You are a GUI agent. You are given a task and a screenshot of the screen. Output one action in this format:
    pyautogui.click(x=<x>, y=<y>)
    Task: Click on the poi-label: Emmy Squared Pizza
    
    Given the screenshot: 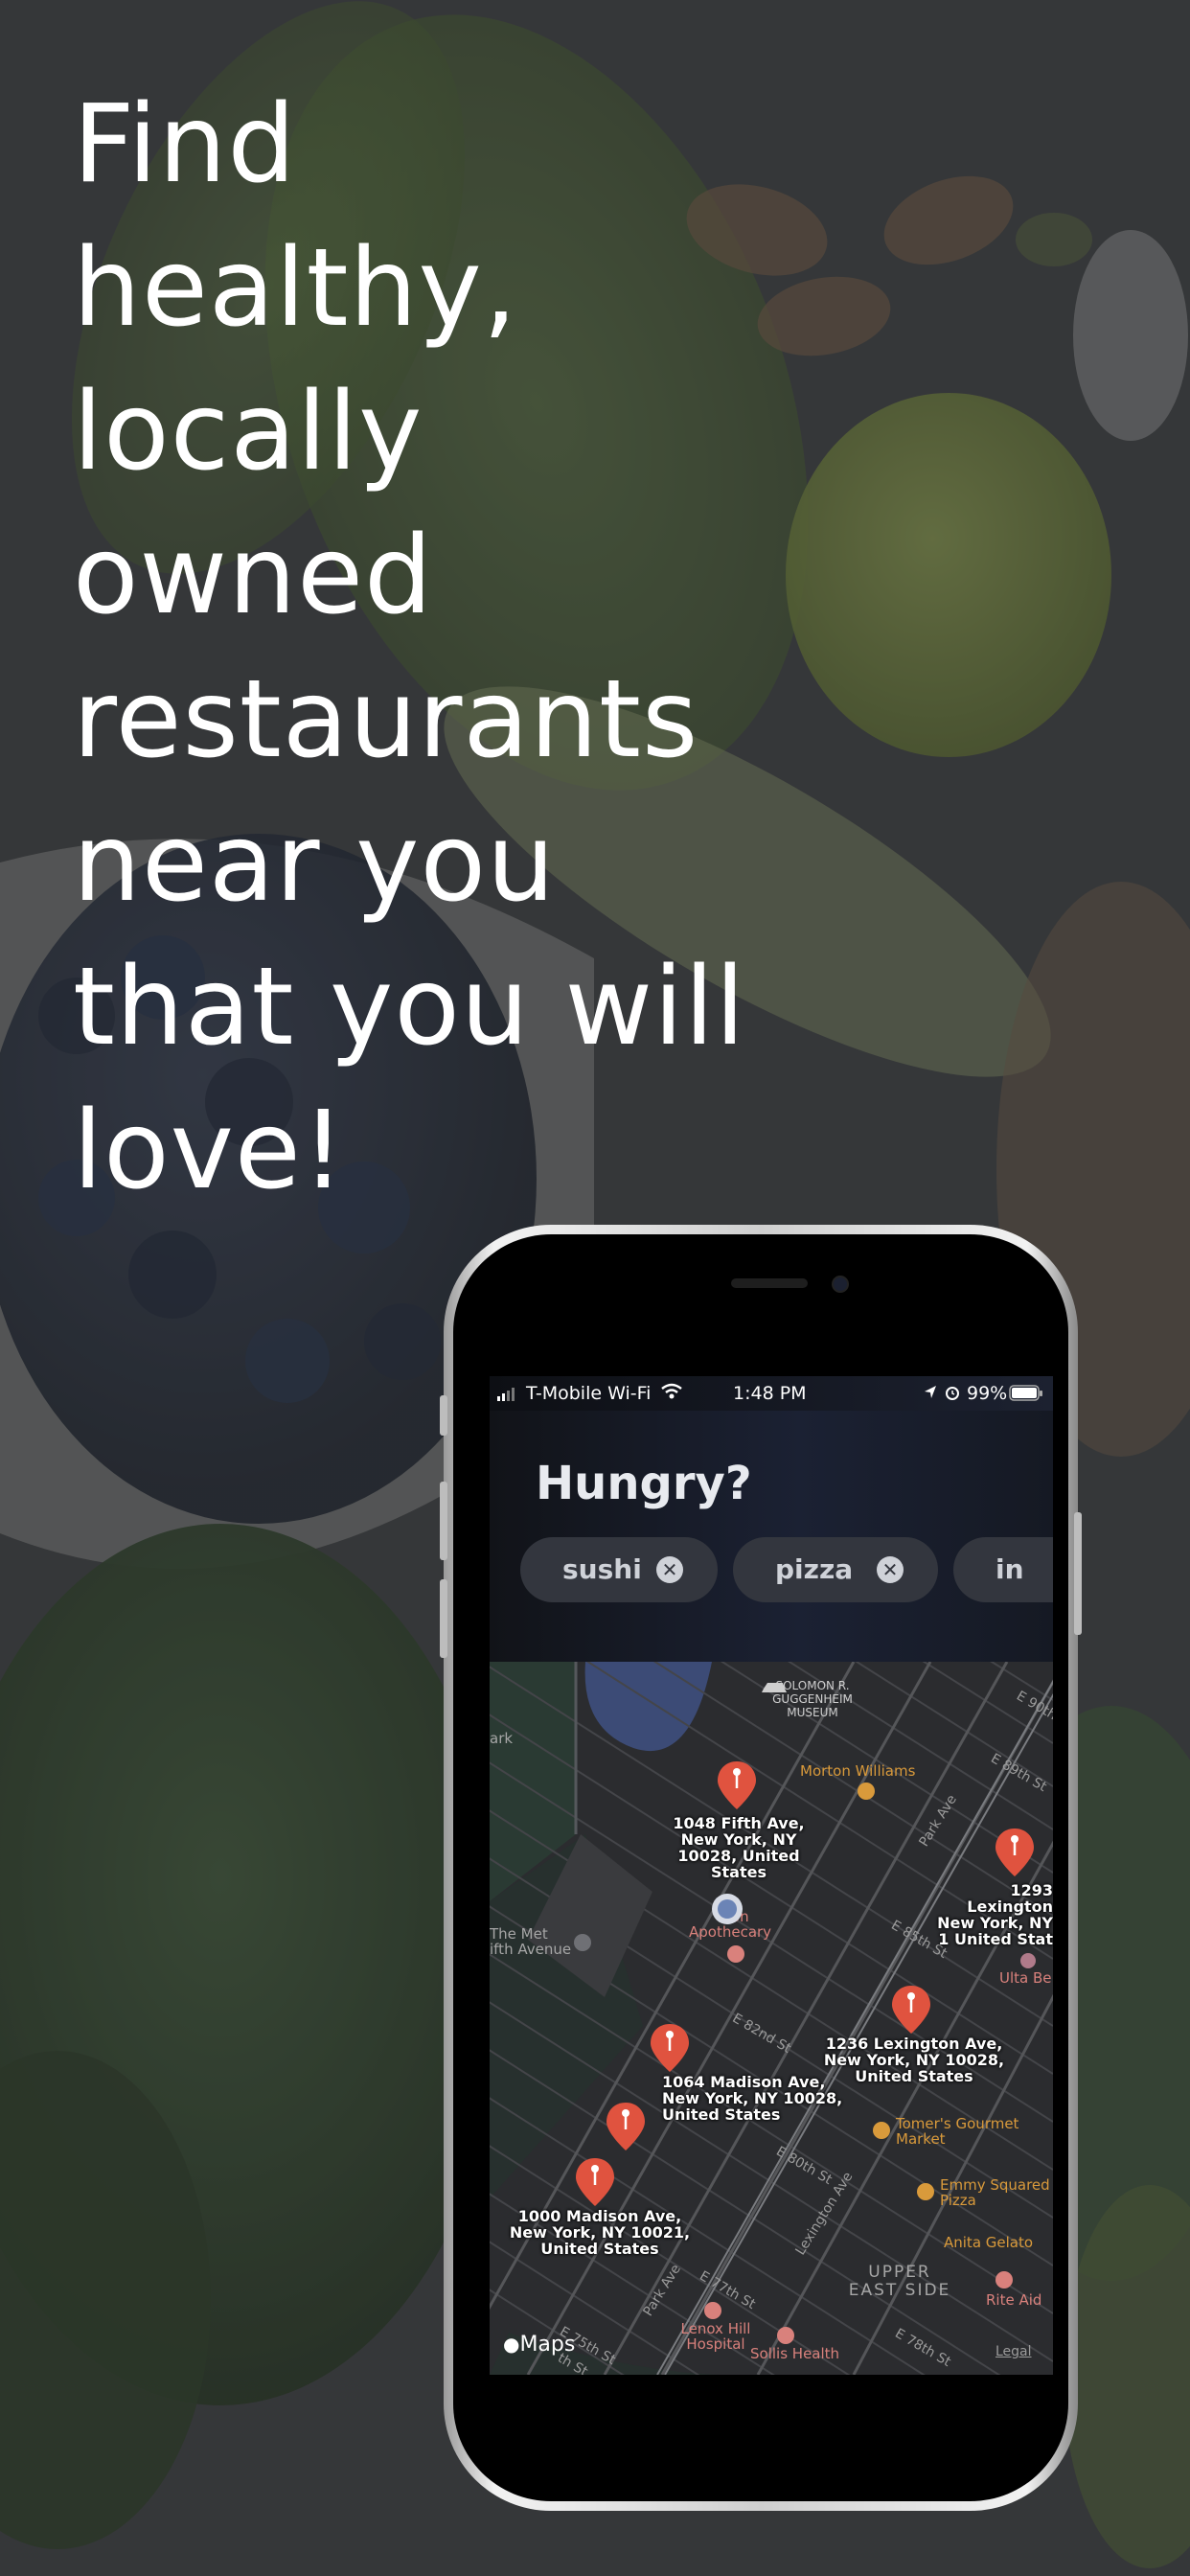 What is the action you would take?
    pyautogui.click(x=995, y=2192)
    